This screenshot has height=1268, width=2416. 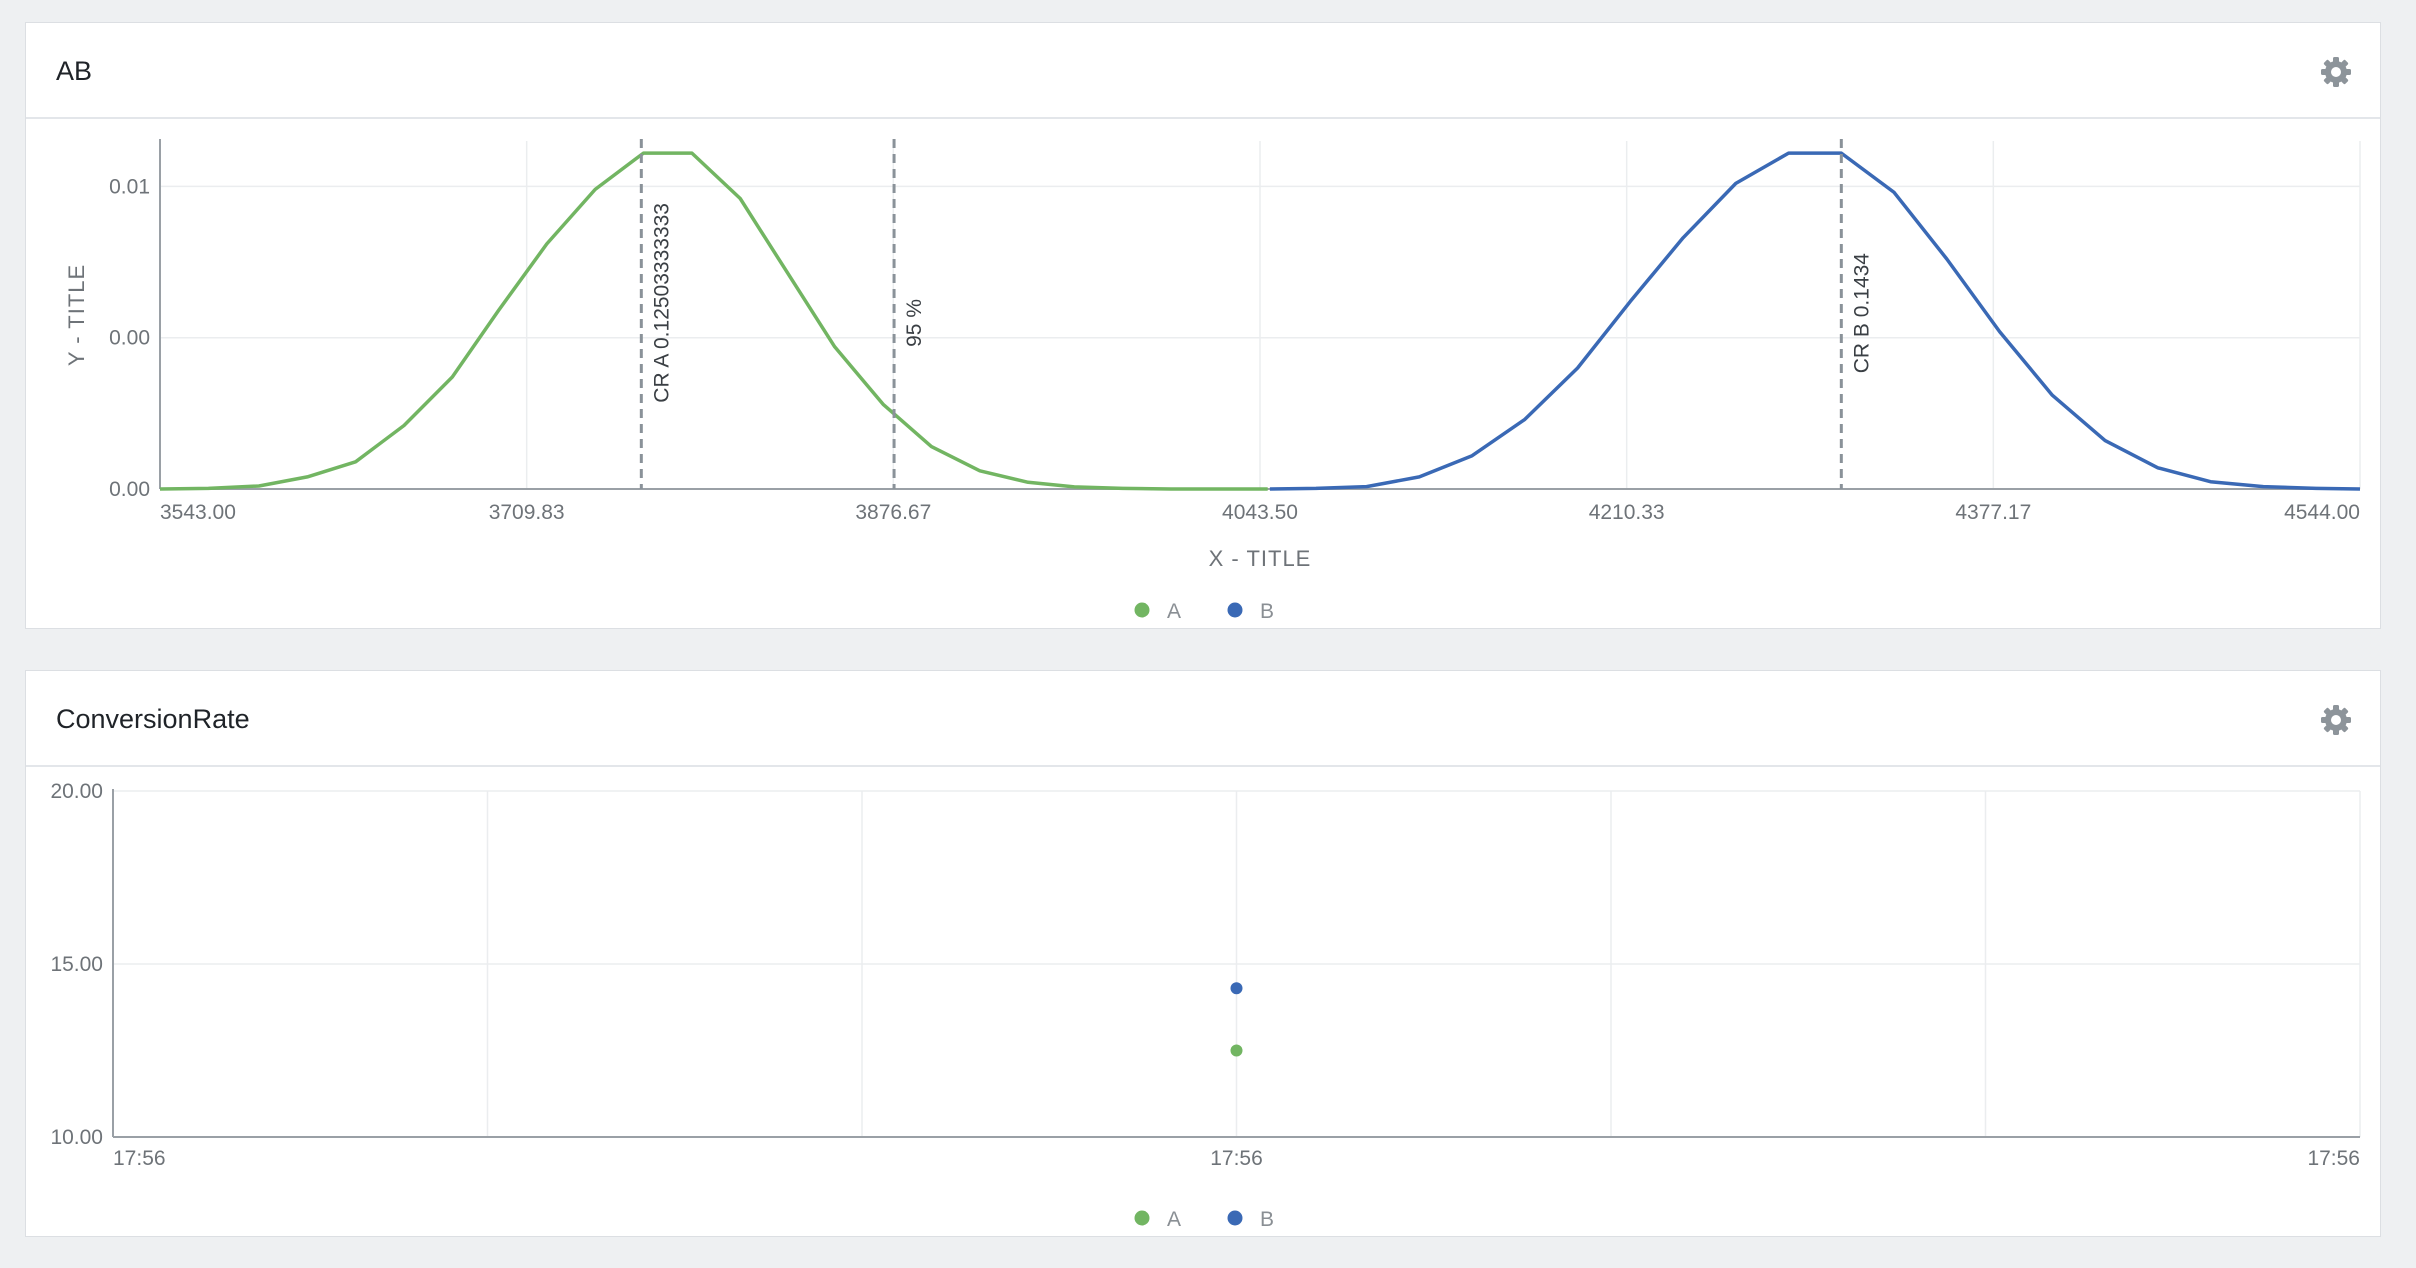 I want to click on y-tick-label: 15.00, so click(x=76, y=964).